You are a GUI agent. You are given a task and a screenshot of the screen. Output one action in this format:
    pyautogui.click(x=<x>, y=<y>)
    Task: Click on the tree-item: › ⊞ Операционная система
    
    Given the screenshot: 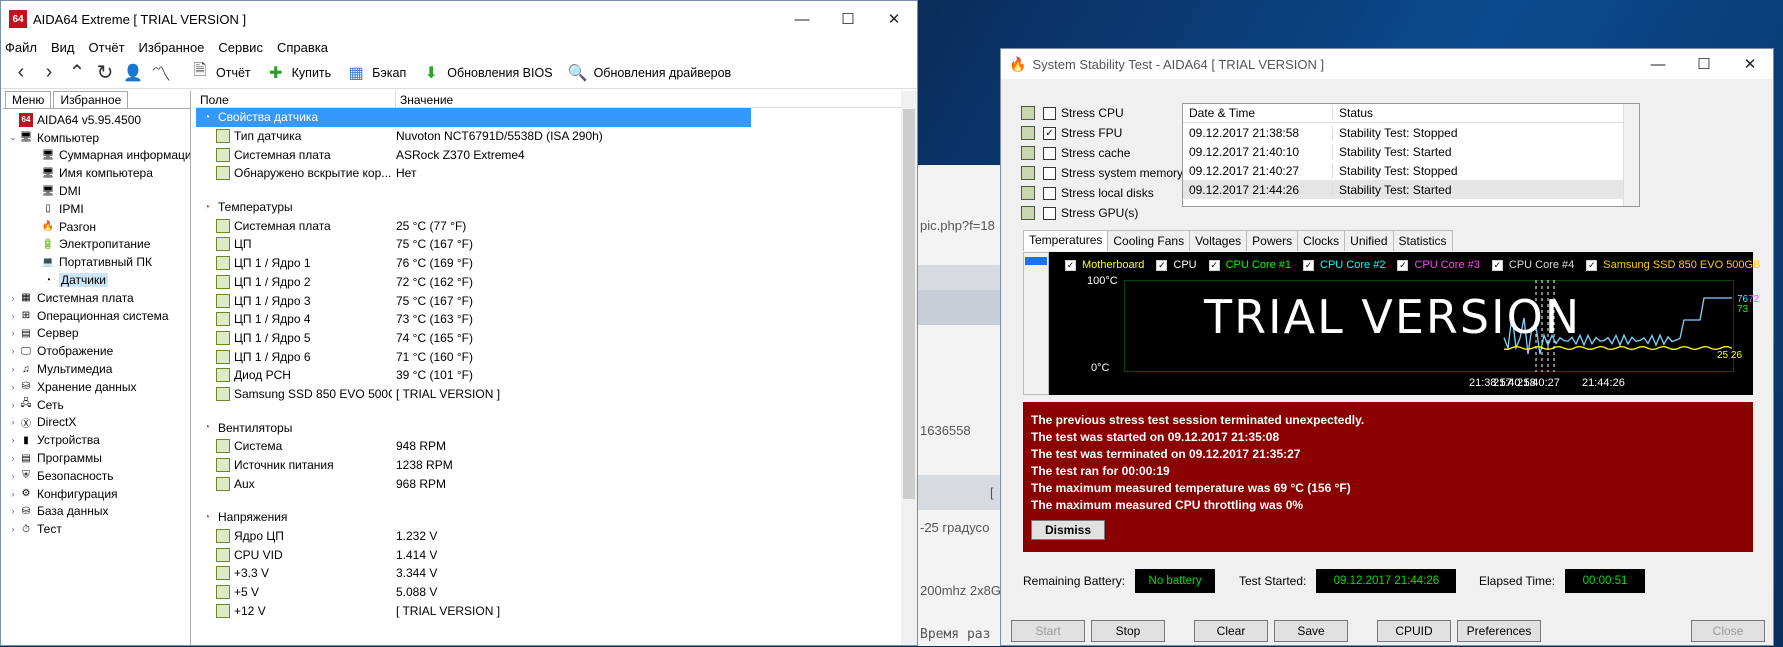 What is the action you would take?
    pyautogui.click(x=96, y=316)
    